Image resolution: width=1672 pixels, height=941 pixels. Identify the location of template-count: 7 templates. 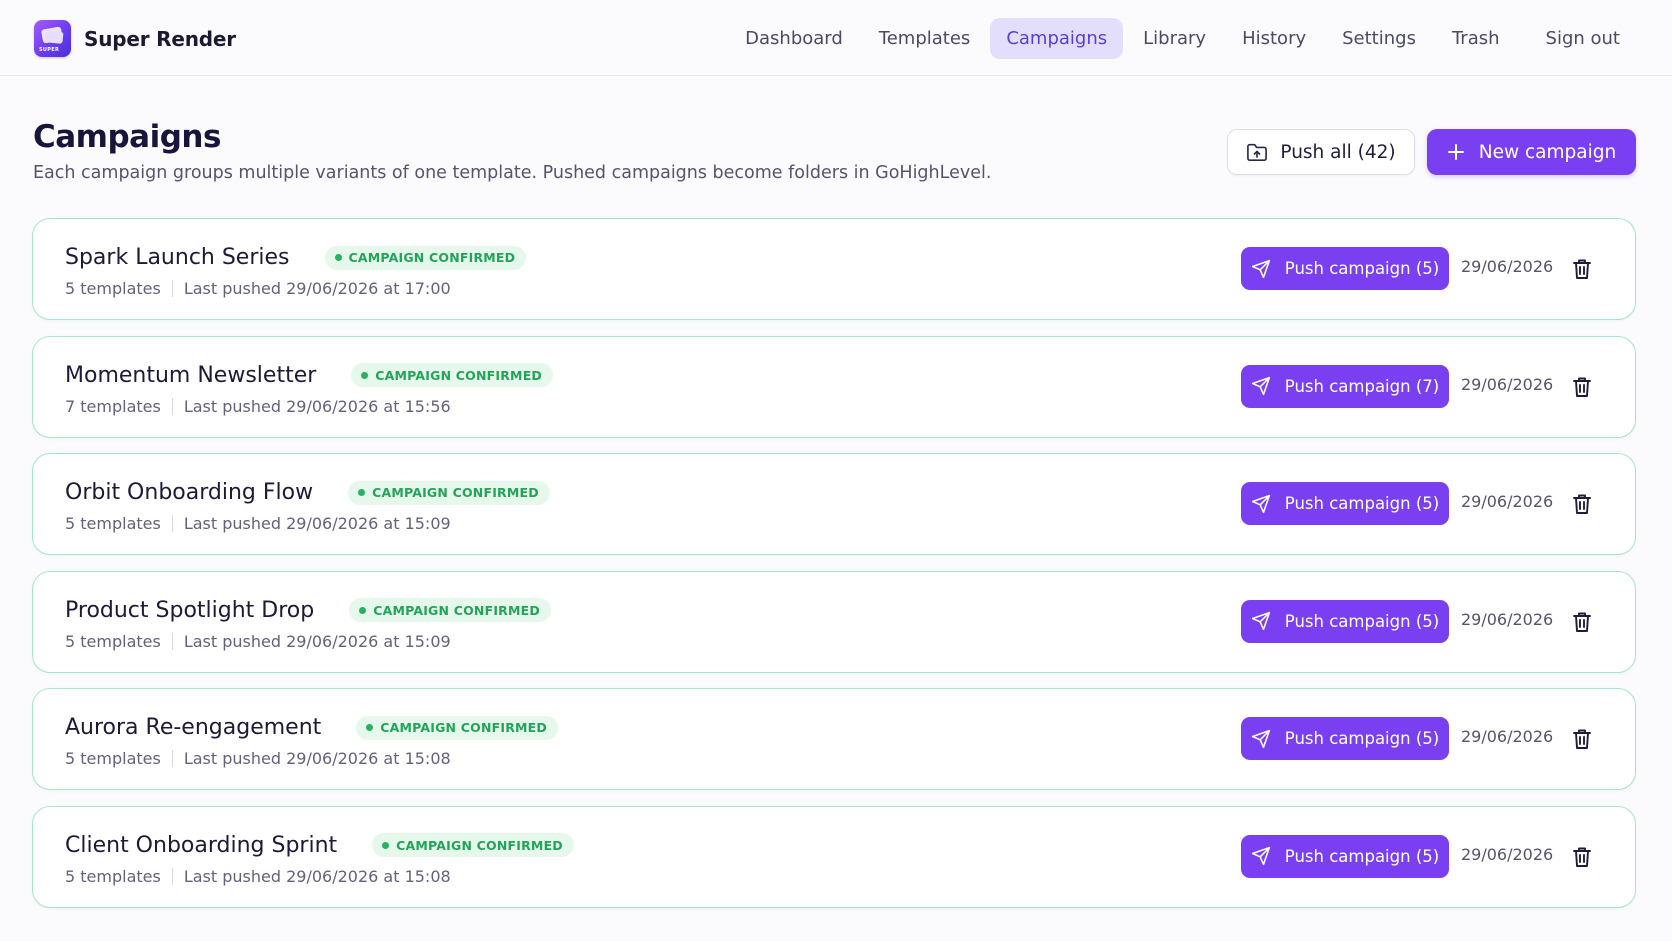
(113, 406).